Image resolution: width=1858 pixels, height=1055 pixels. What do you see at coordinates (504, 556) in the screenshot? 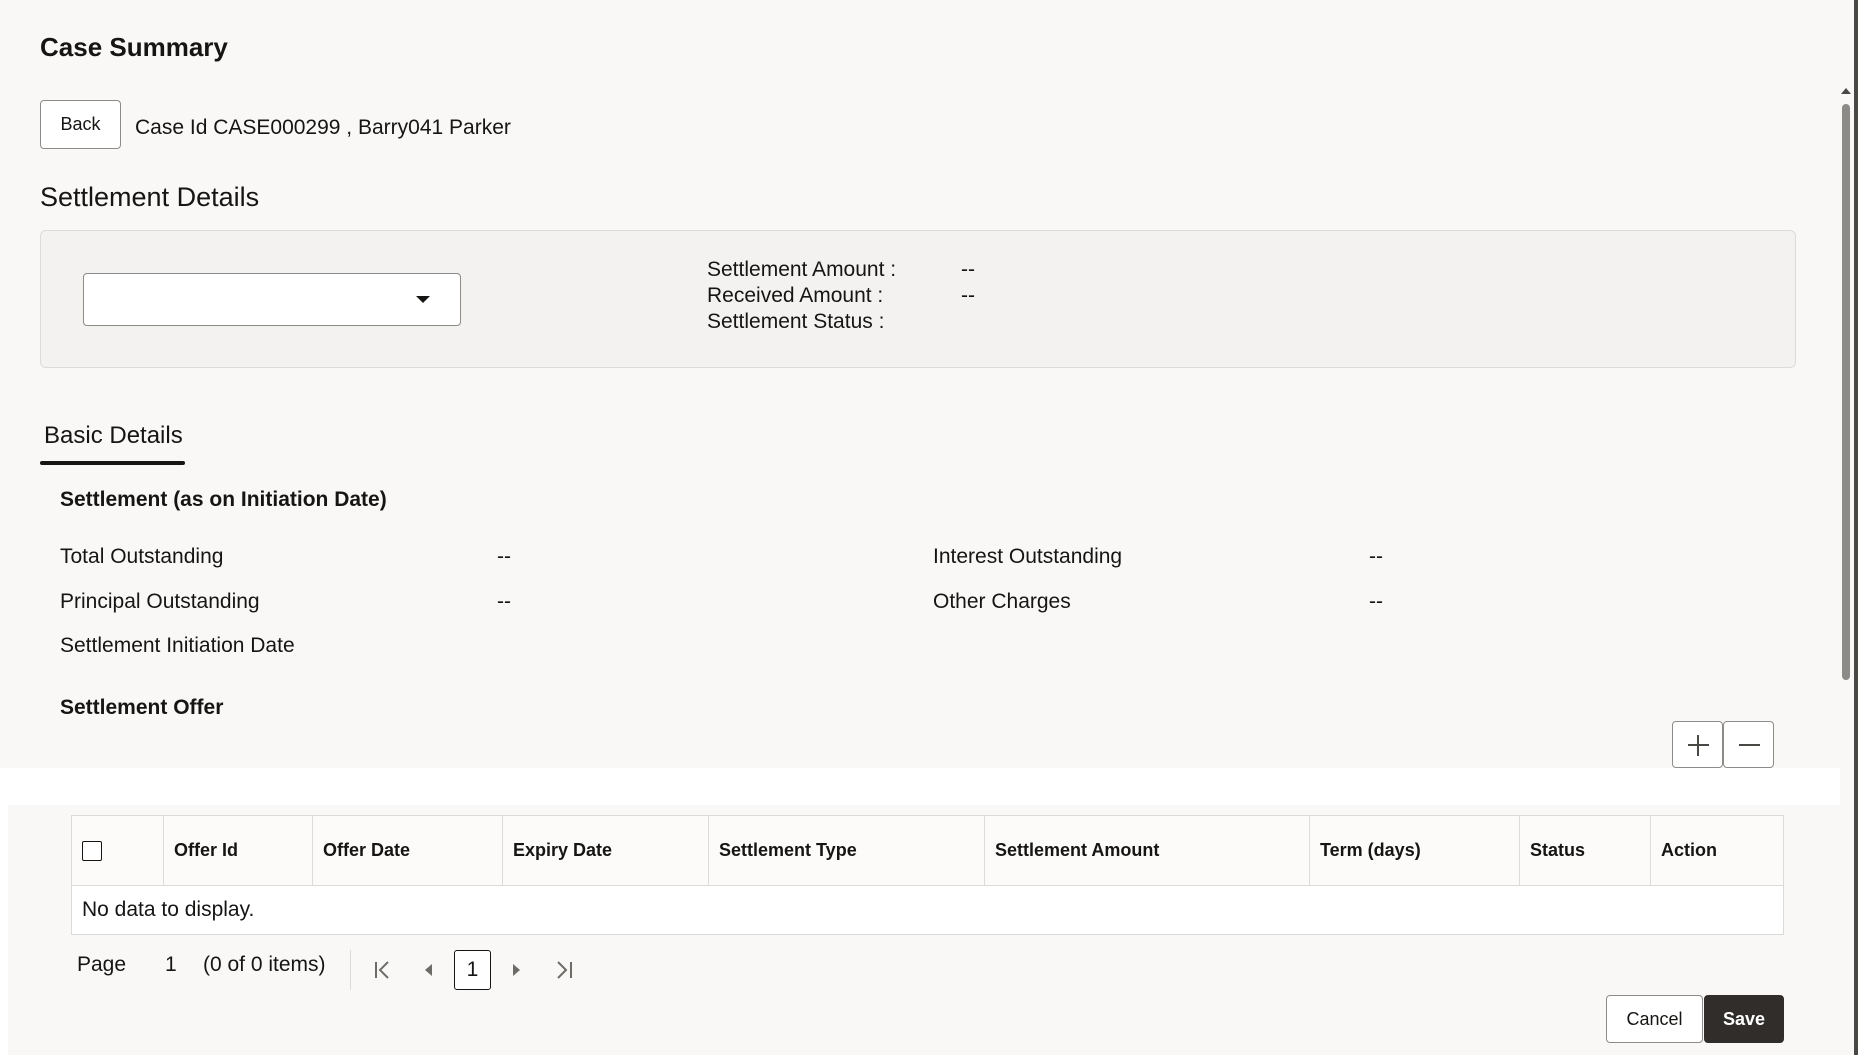
I see `total-outstanding-value: --` at bounding box center [504, 556].